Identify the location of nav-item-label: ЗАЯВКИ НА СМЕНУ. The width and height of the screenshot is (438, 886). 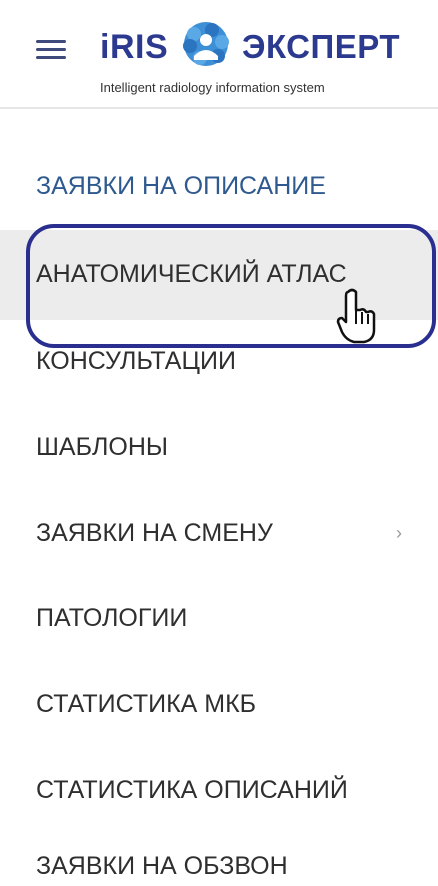
(154, 533).